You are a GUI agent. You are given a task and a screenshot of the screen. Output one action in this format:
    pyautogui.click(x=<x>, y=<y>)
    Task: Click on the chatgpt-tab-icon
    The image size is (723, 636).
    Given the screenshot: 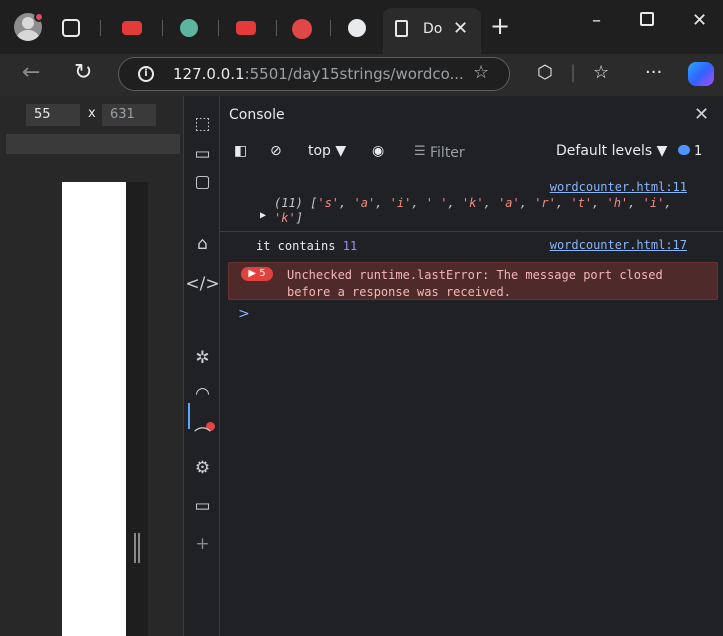 What is the action you would take?
    pyautogui.click(x=189, y=28)
    